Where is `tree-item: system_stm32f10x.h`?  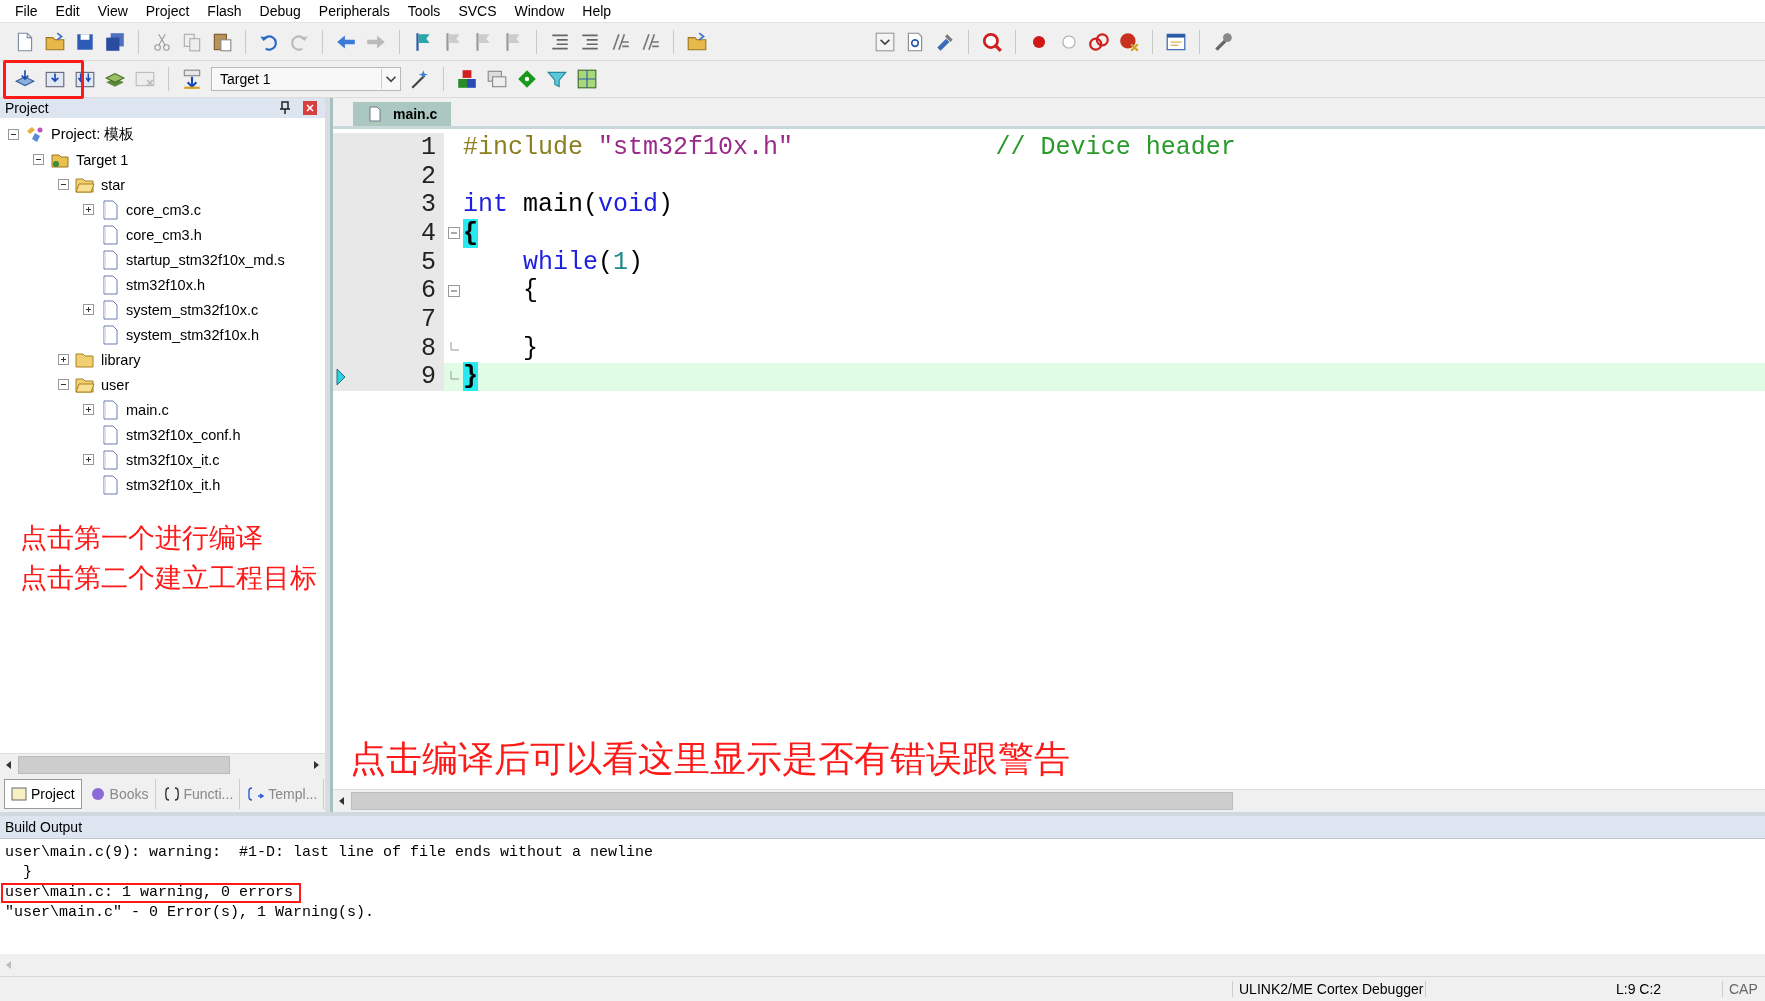
tree-item: system_stm32f10x.h is located at coordinates (192, 334).